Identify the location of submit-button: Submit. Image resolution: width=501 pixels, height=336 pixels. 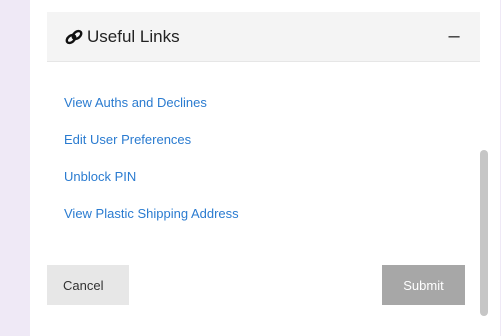
(423, 285).